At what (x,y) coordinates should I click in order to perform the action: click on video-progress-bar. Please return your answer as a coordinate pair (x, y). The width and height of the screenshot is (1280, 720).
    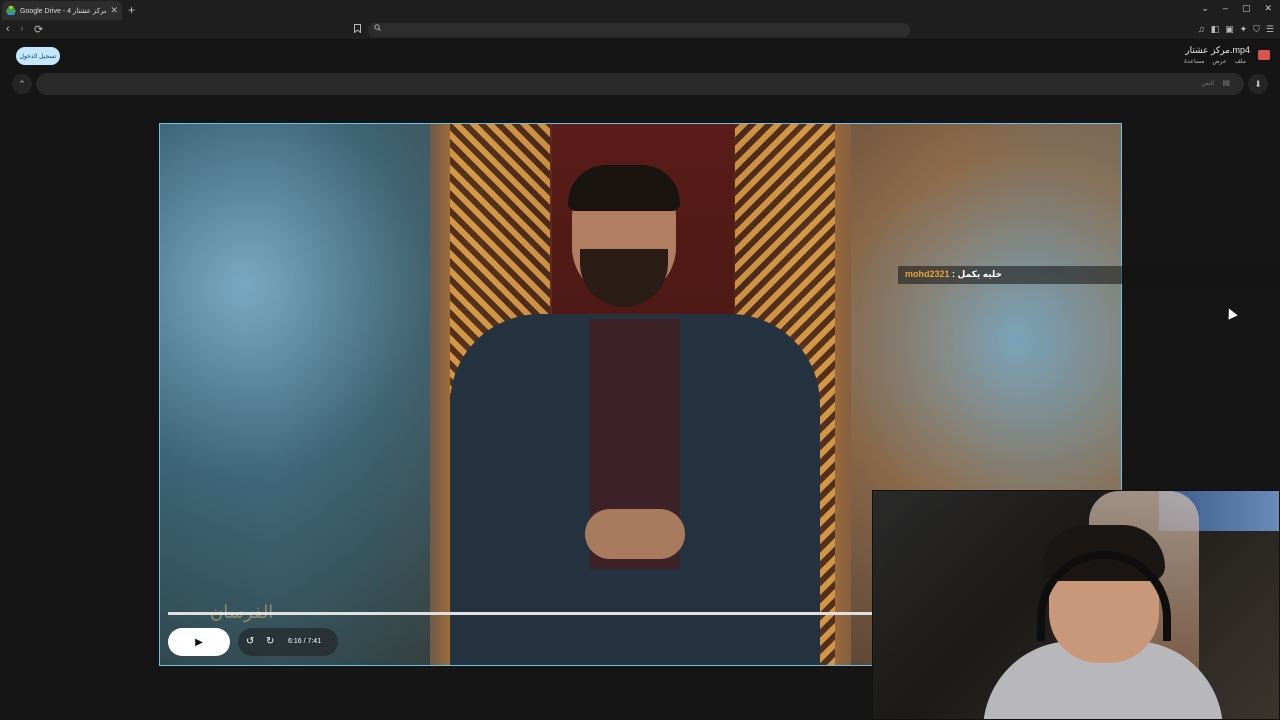
    Looking at the image, I should click on (520, 613).